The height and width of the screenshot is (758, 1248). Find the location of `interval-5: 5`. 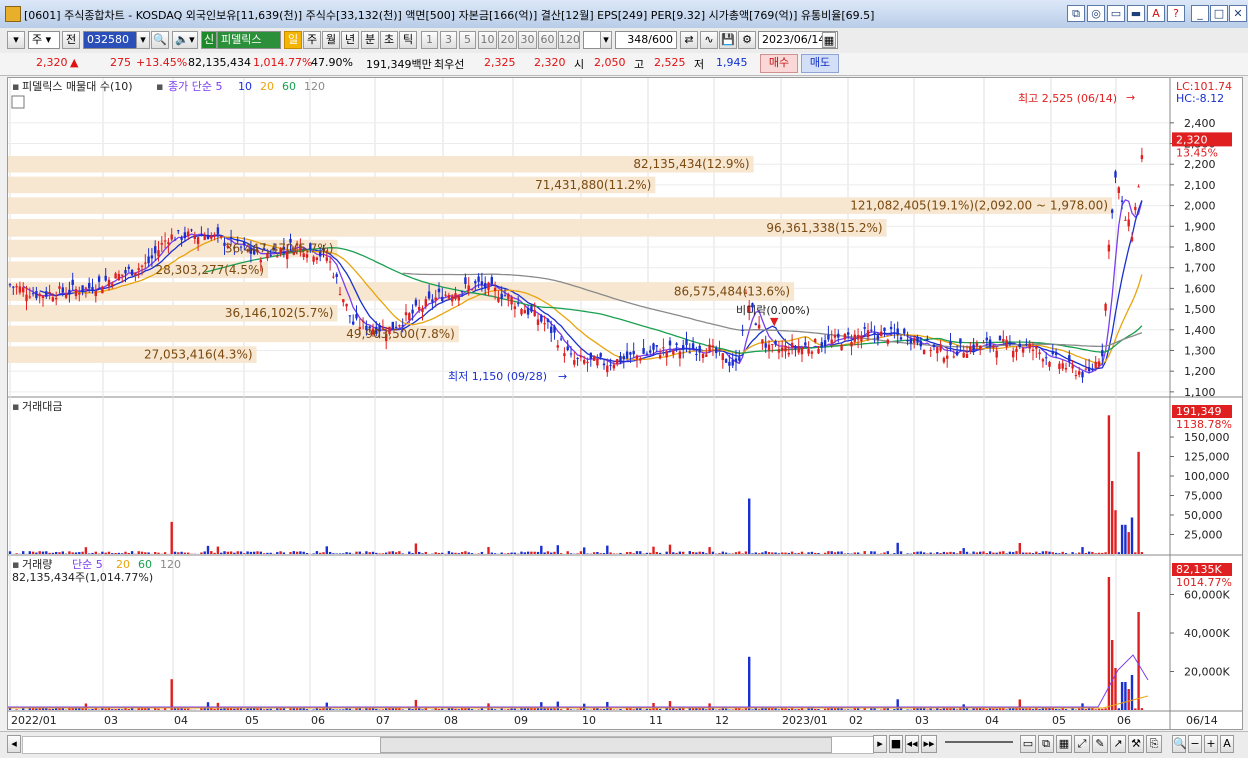

interval-5: 5 is located at coordinates (467, 40).